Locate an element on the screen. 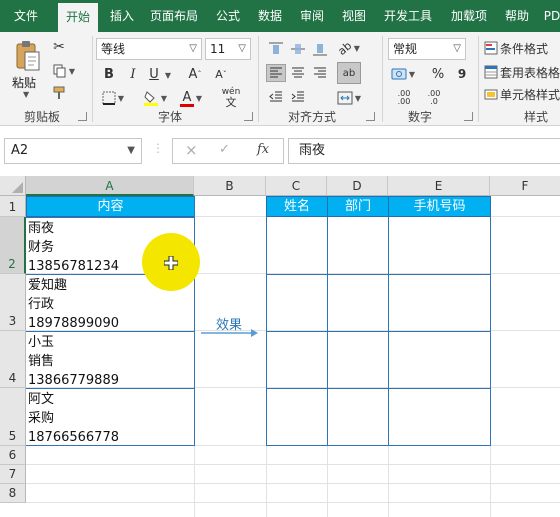  tab-insert: 插入 is located at coordinates (122, 16).